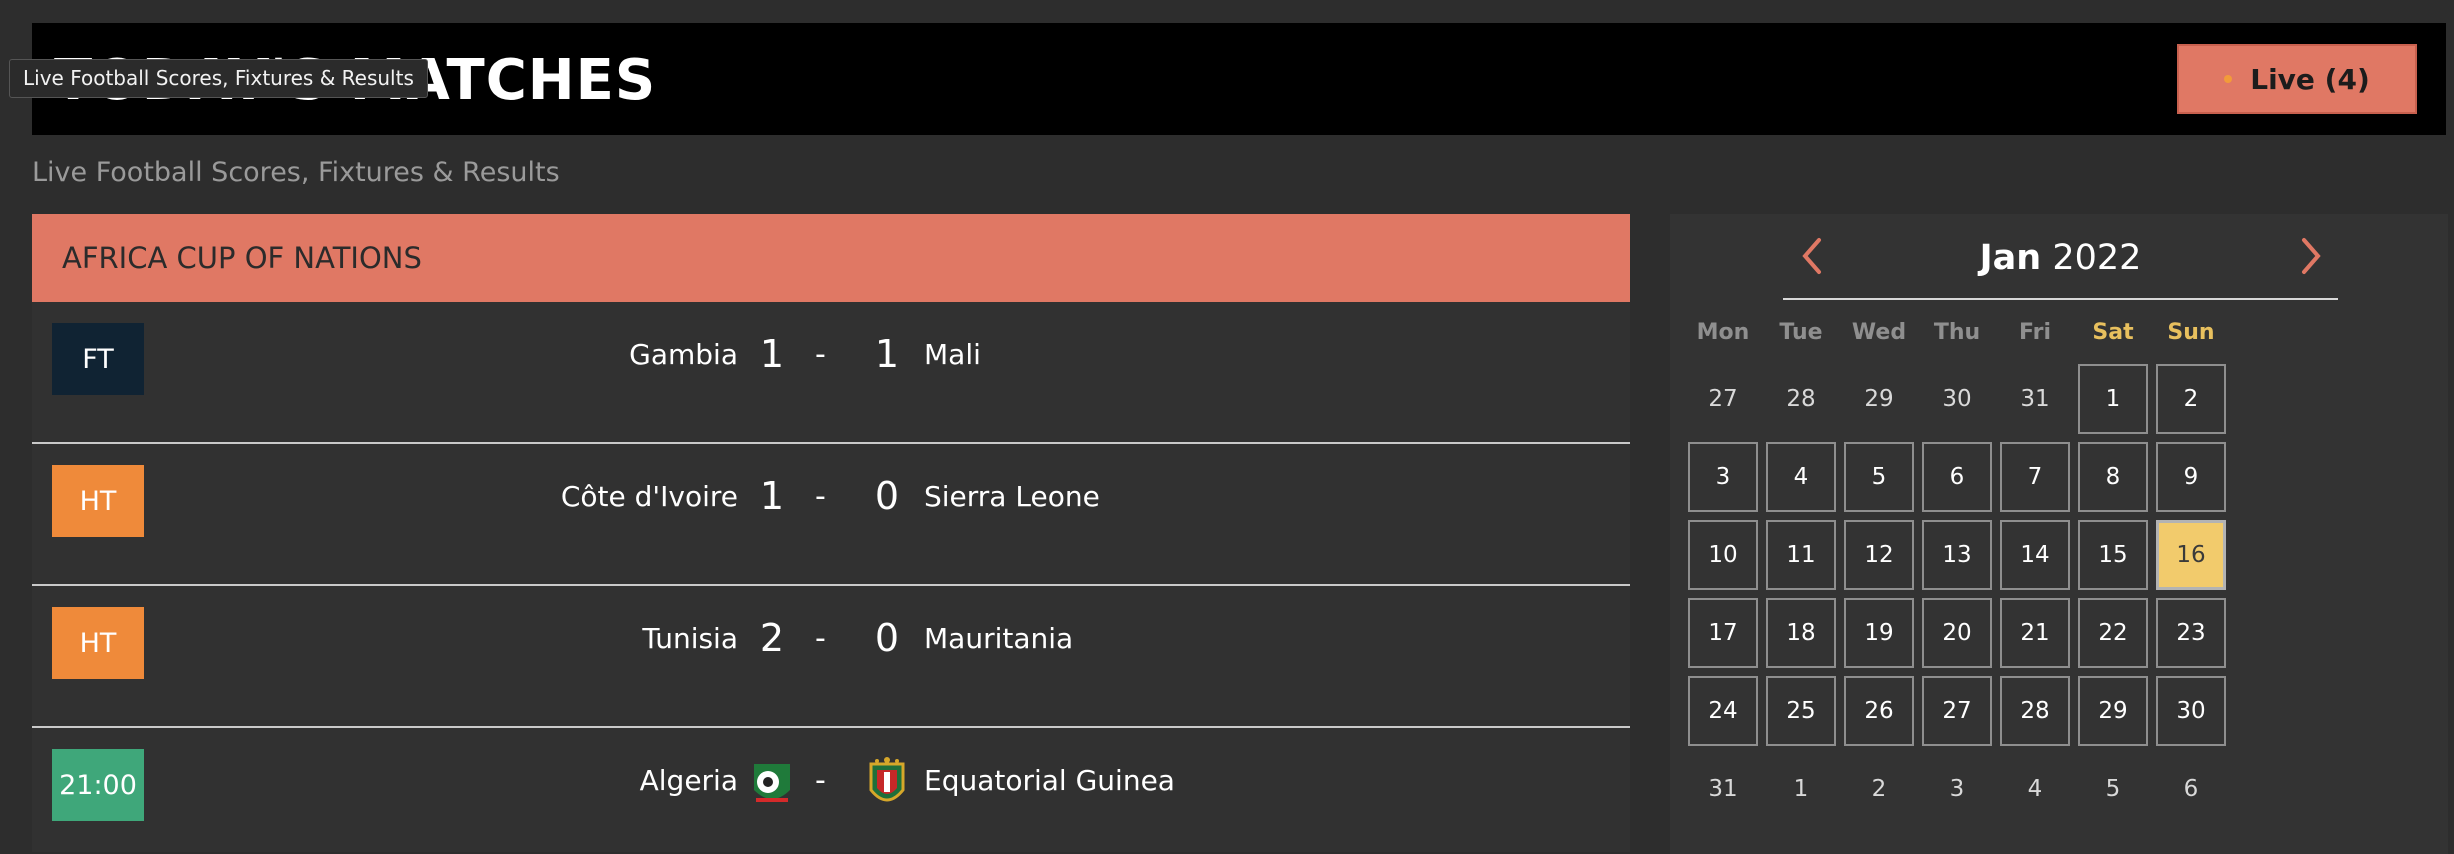  I want to click on home-team: Côte d'Ivoire, so click(649, 496).